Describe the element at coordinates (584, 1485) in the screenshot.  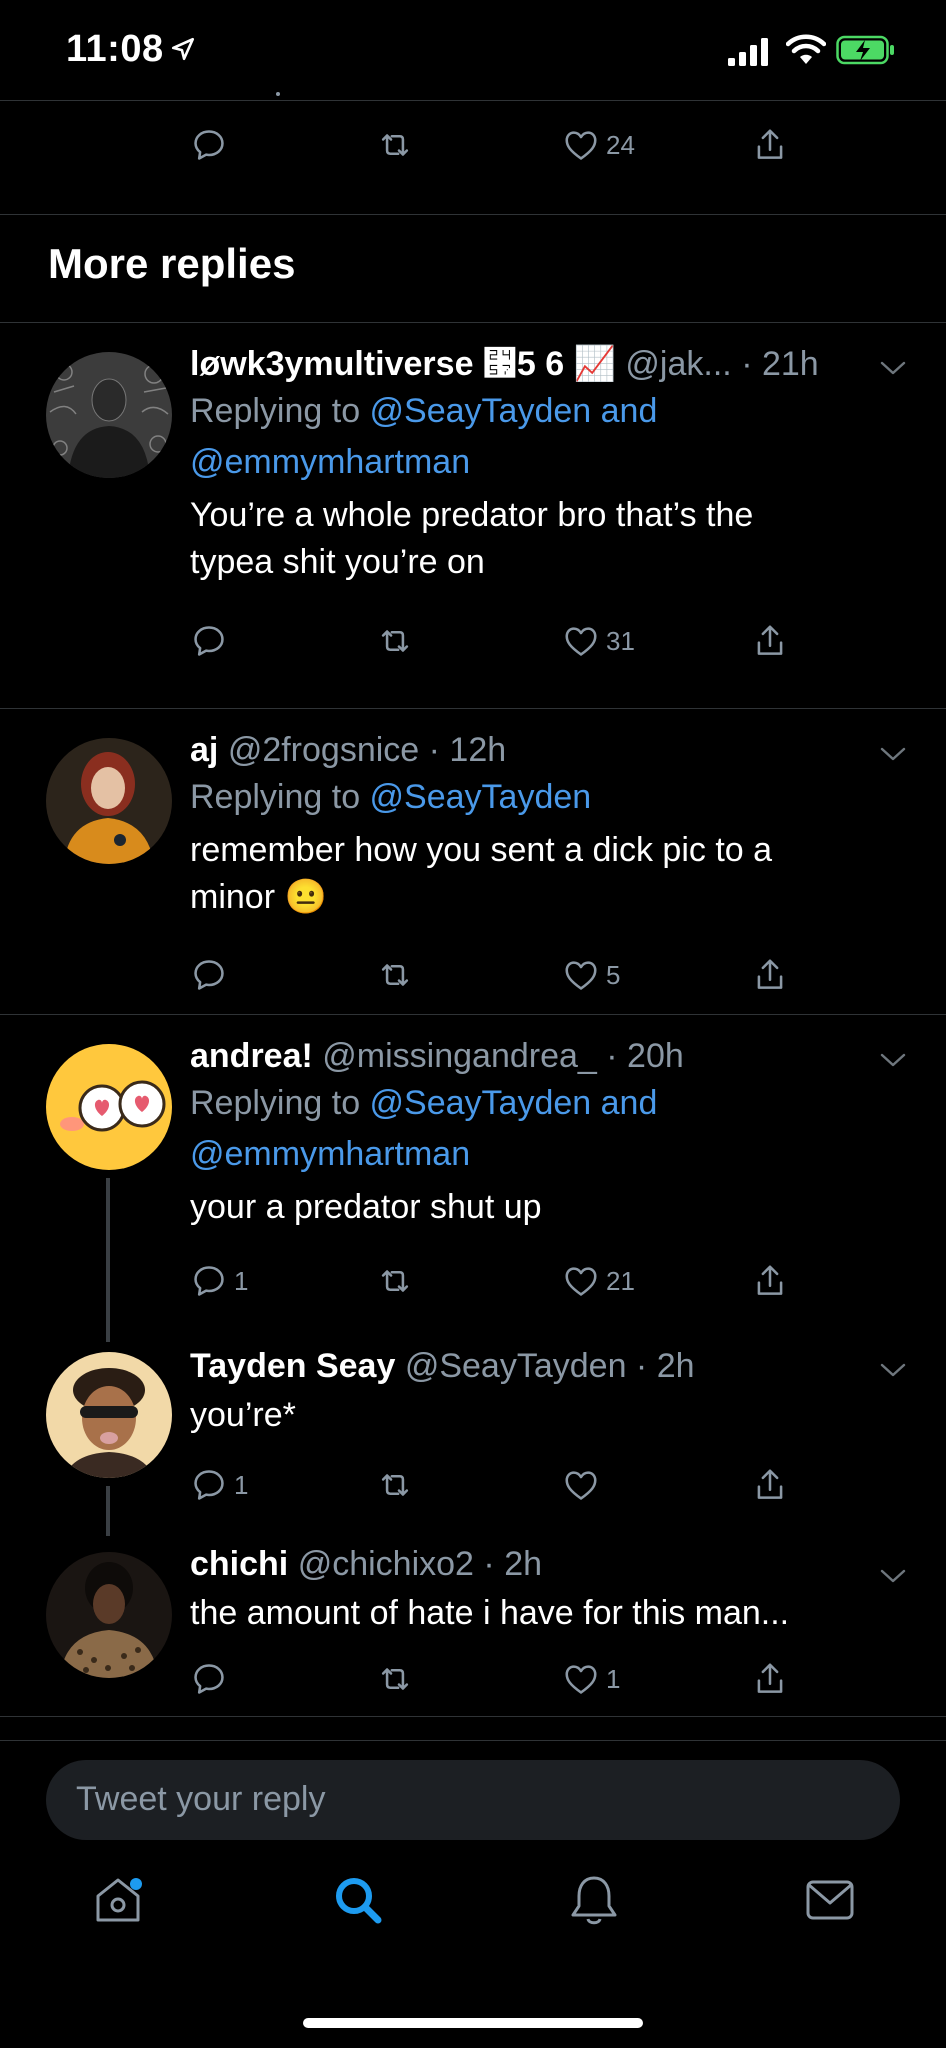
I see `like-button` at that location.